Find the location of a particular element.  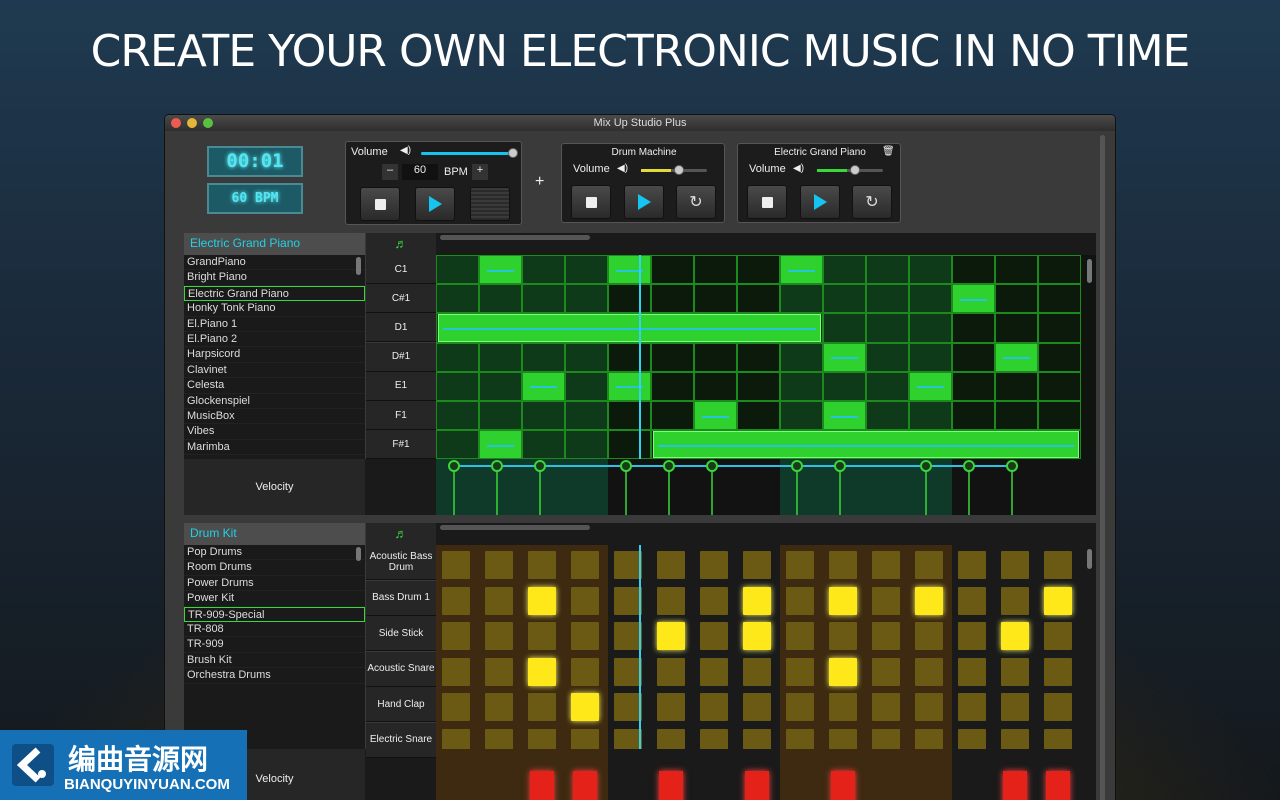

kit-list-item: Power Drums is located at coordinates (274, 584).